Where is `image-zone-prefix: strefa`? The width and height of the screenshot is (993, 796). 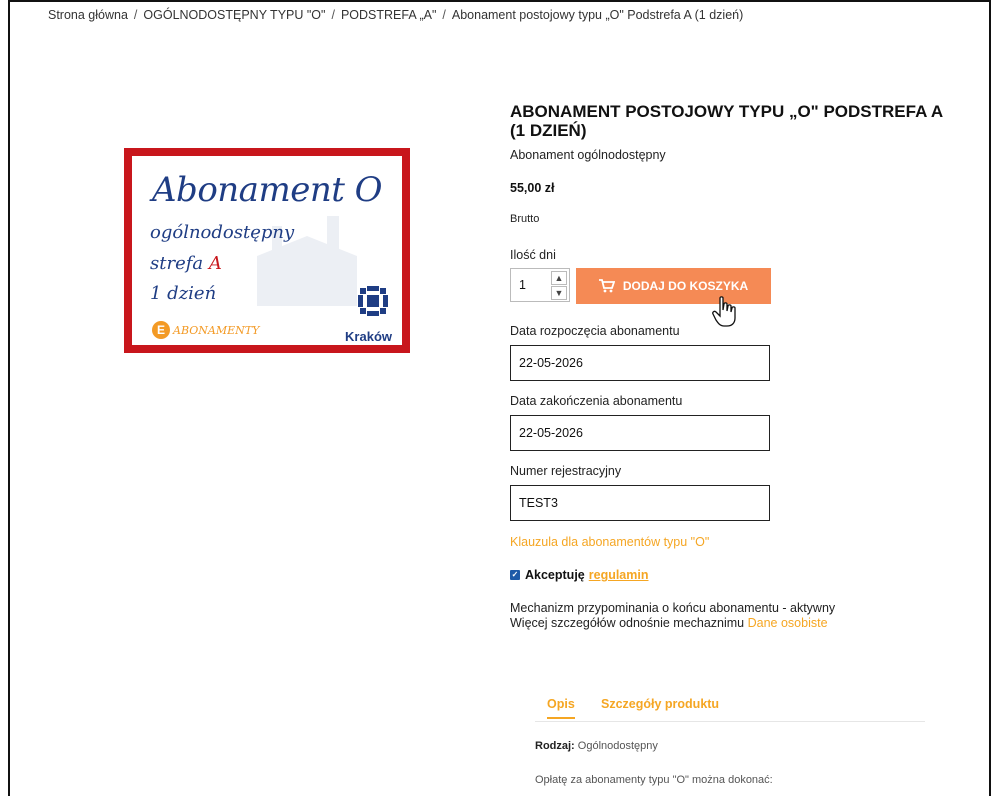 image-zone-prefix: strefa is located at coordinates (179, 263).